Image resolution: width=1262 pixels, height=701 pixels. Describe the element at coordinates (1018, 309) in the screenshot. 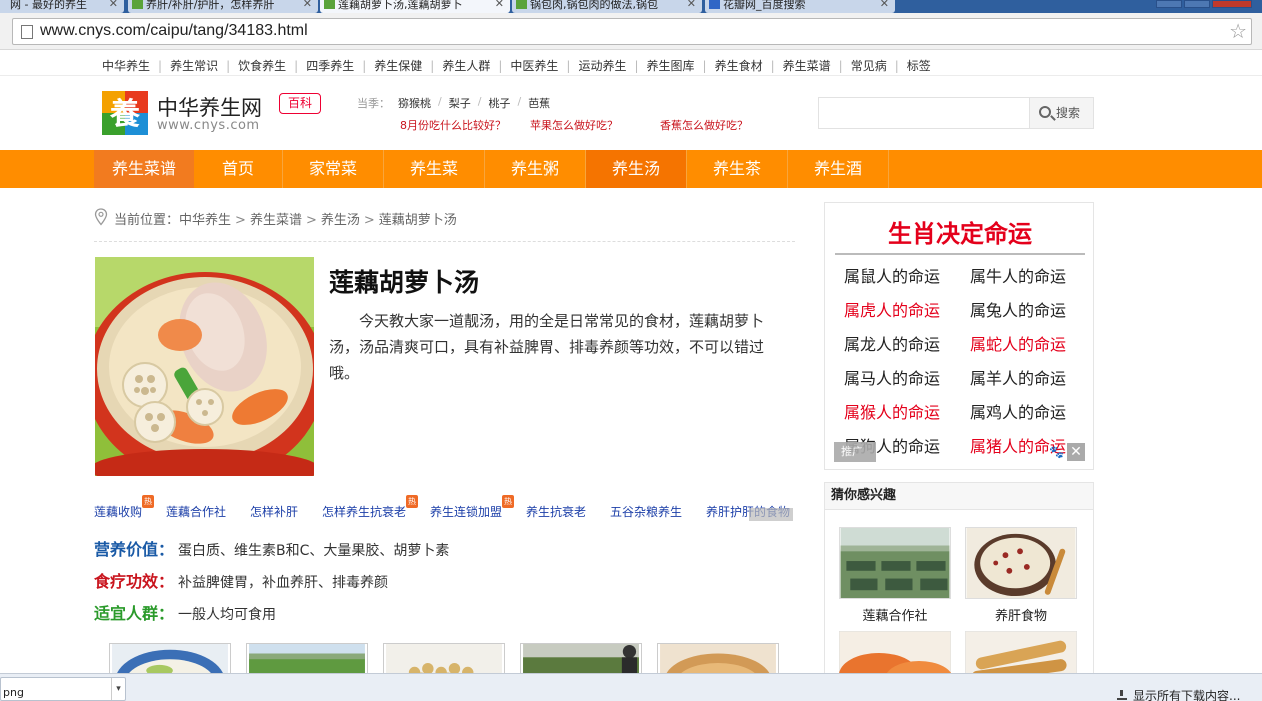

I see `zodiac-link: 属兔人的命运` at that location.